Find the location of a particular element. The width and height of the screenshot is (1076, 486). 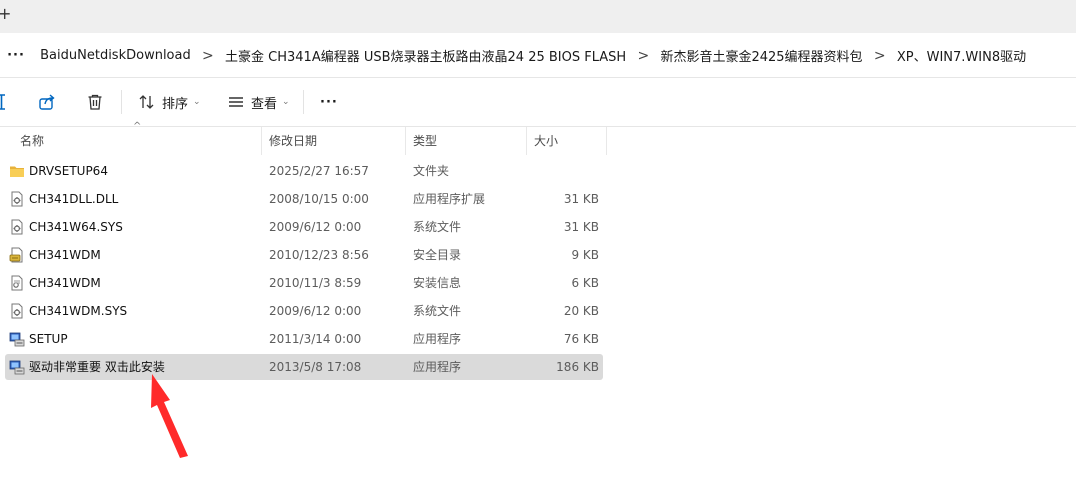

command-bar: 排序 ⌄ 查看 ⌄ ··· is located at coordinates (538, 102).